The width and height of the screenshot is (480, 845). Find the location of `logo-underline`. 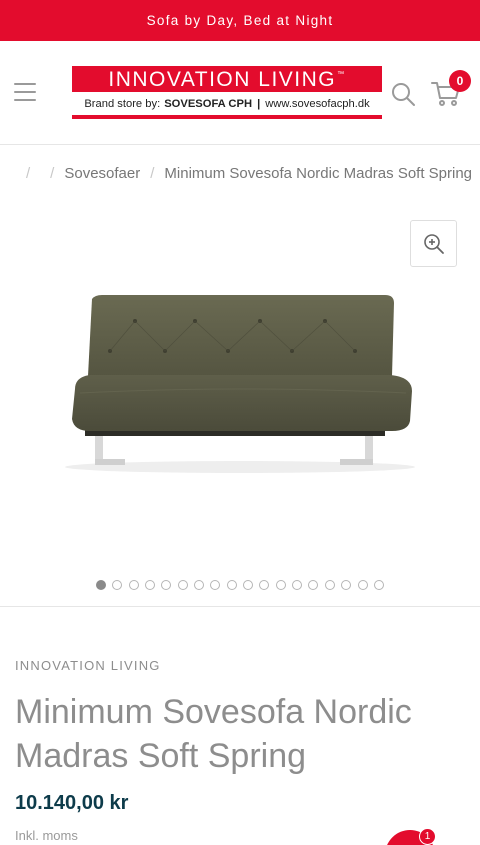

logo-underline is located at coordinates (227, 117).